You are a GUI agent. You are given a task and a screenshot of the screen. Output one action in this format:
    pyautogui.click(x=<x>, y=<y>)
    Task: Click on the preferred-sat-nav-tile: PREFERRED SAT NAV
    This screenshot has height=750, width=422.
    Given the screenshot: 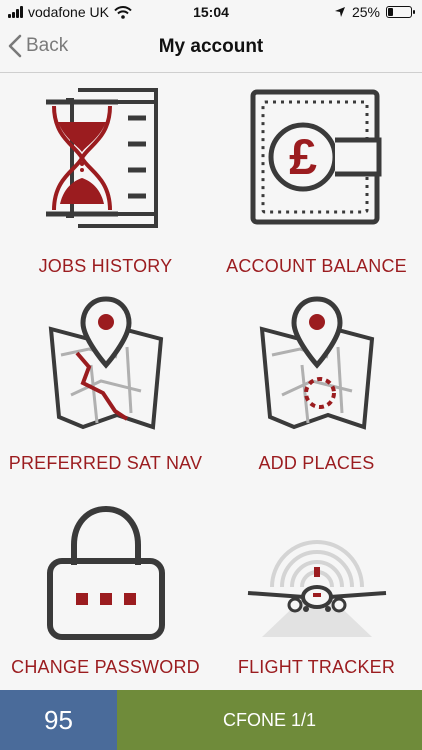 What is the action you would take?
    pyautogui.click(x=105, y=390)
    